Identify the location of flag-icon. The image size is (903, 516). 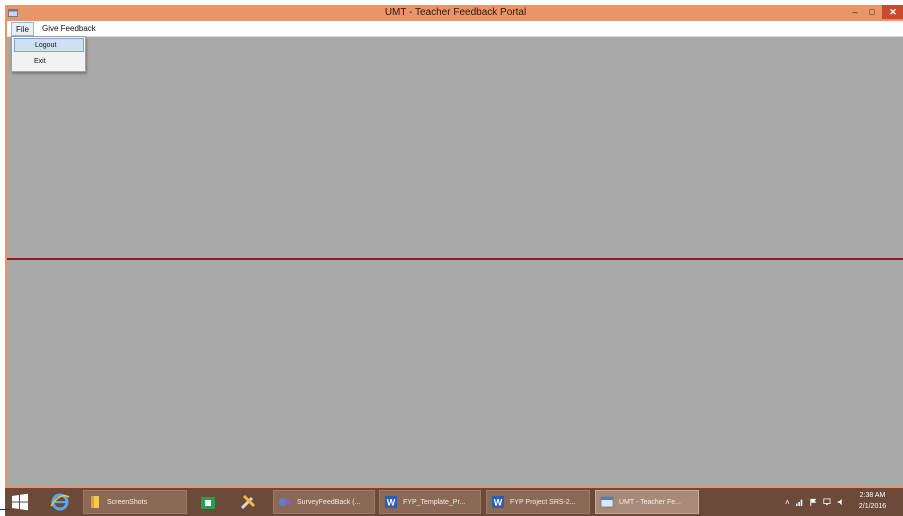
(813, 502).